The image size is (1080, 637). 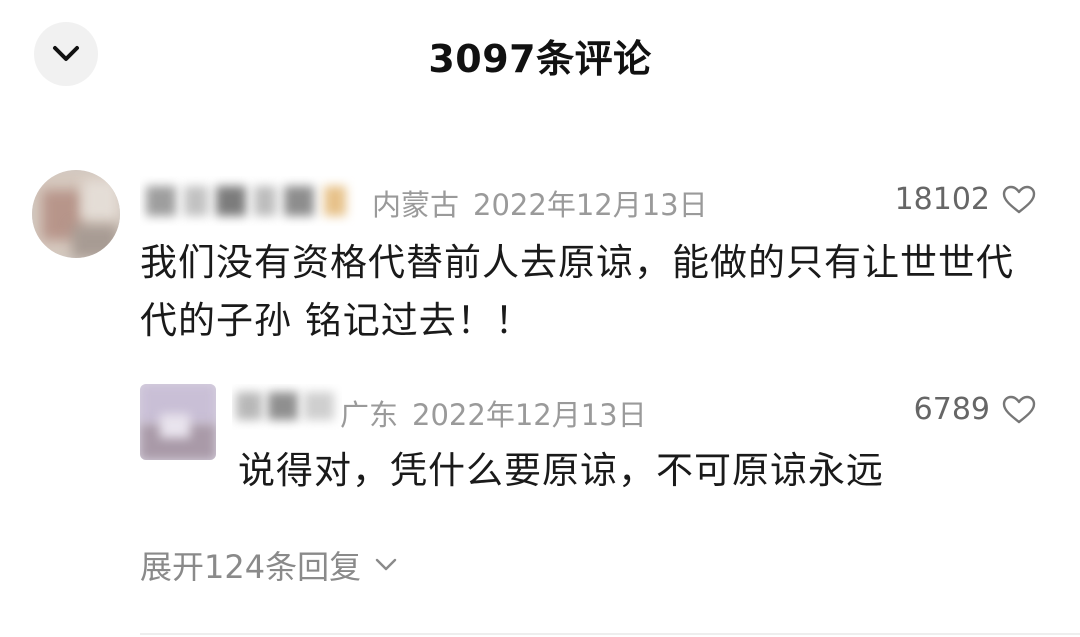 What do you see at coordinates (416, 205) in the screenshot?
I see `comment-location: 内蒙古` at bounding box center [416, 205].